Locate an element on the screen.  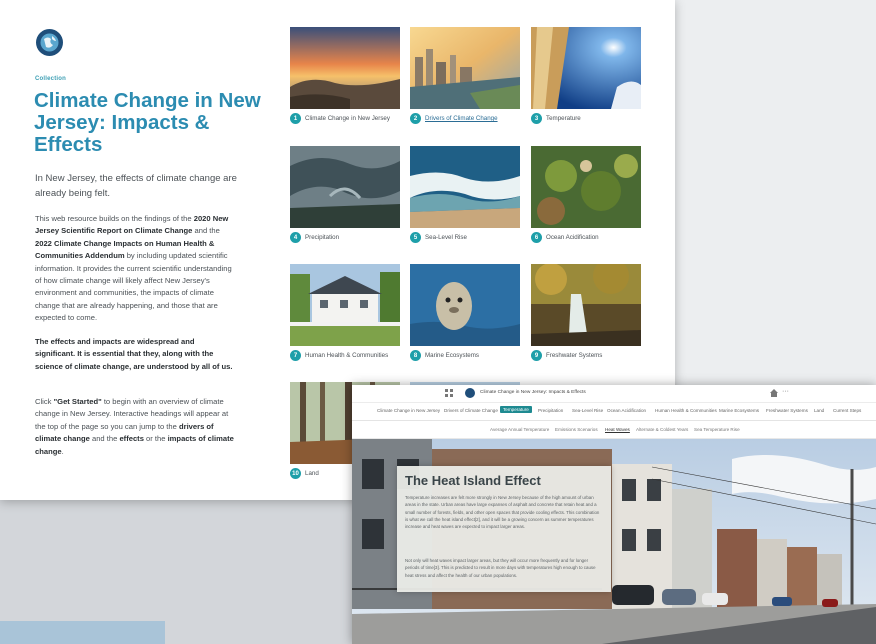
tile-number-badge: 7 is located at coordinates (295, 355).